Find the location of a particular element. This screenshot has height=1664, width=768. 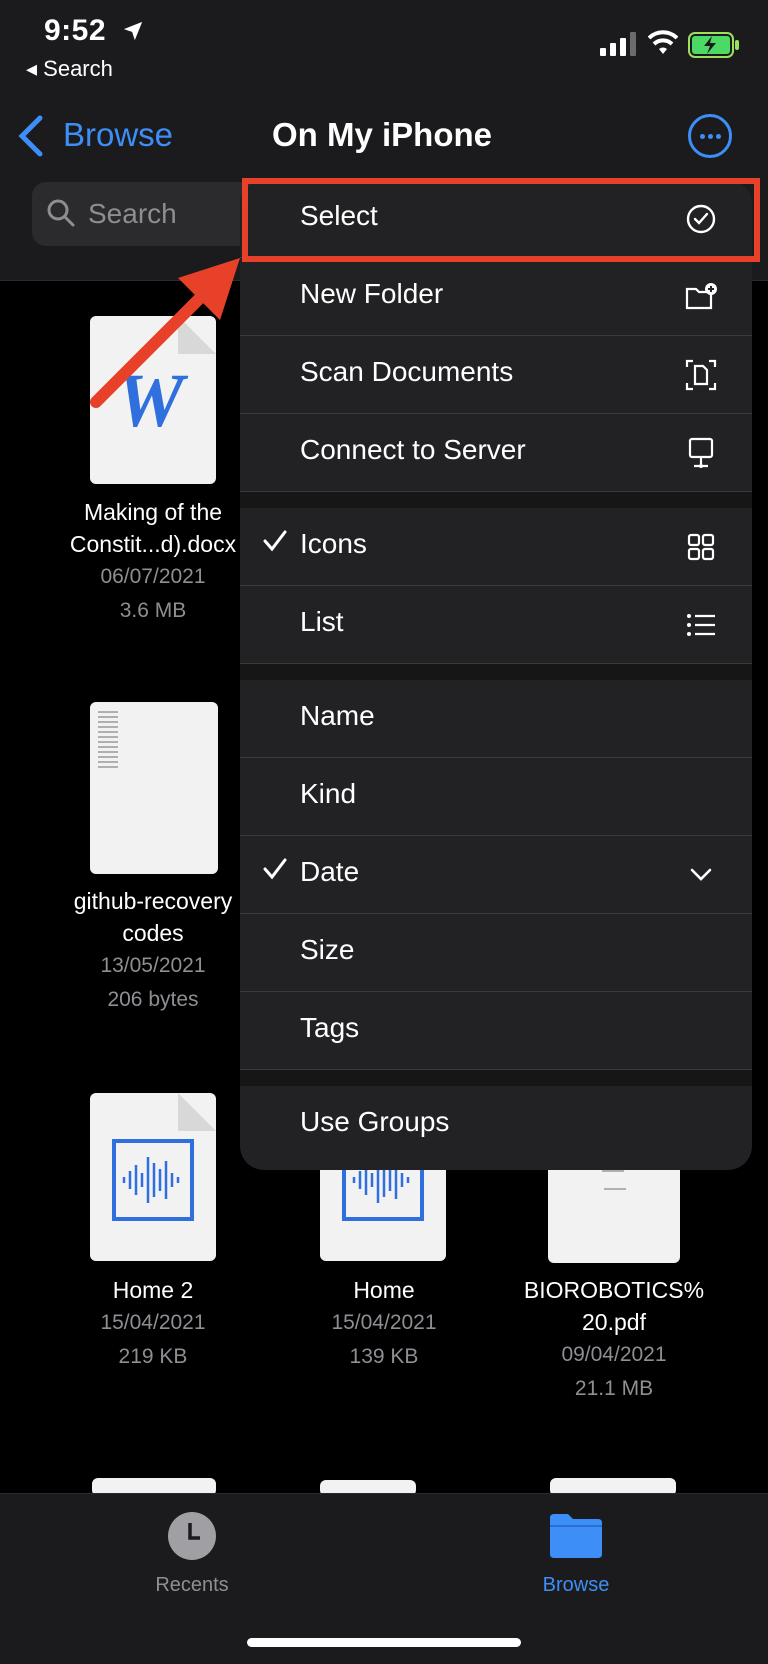

tab-recents: Recents is located at coordinates (192, 1553).